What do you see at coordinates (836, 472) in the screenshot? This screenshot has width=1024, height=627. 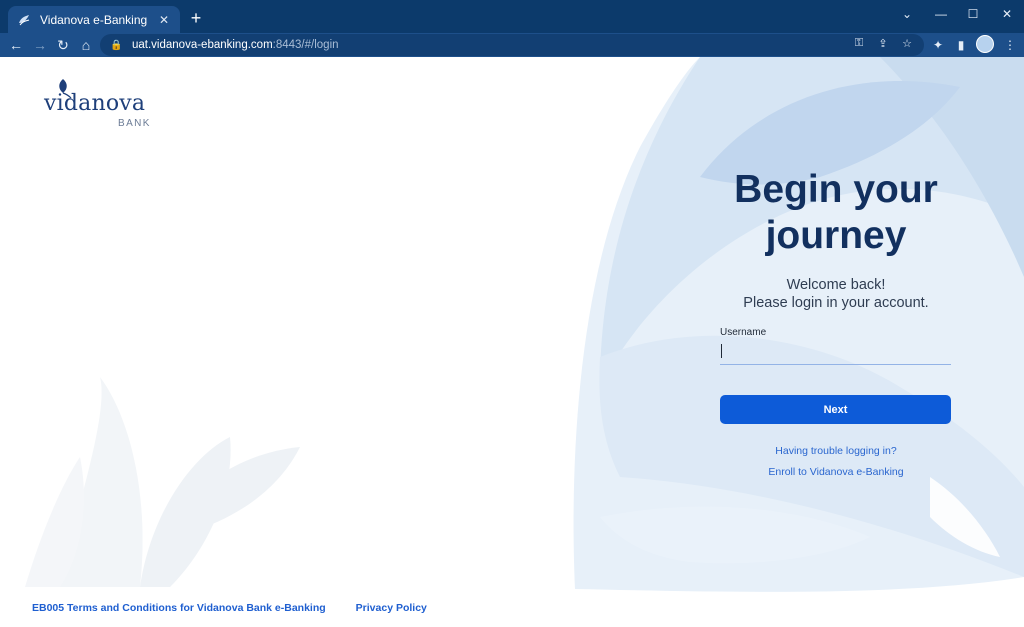 I see `enroll-link: Enroll to Vidanova e-Banking` at bounding box center [836, 472].